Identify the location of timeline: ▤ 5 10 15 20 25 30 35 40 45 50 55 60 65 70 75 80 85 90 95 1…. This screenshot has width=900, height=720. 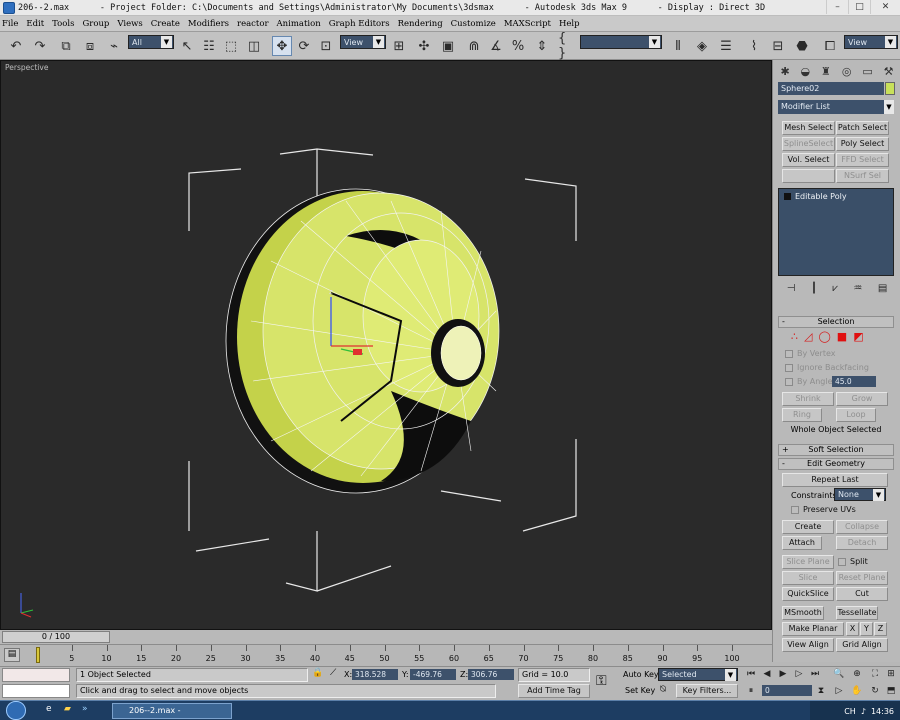
(386, 655).